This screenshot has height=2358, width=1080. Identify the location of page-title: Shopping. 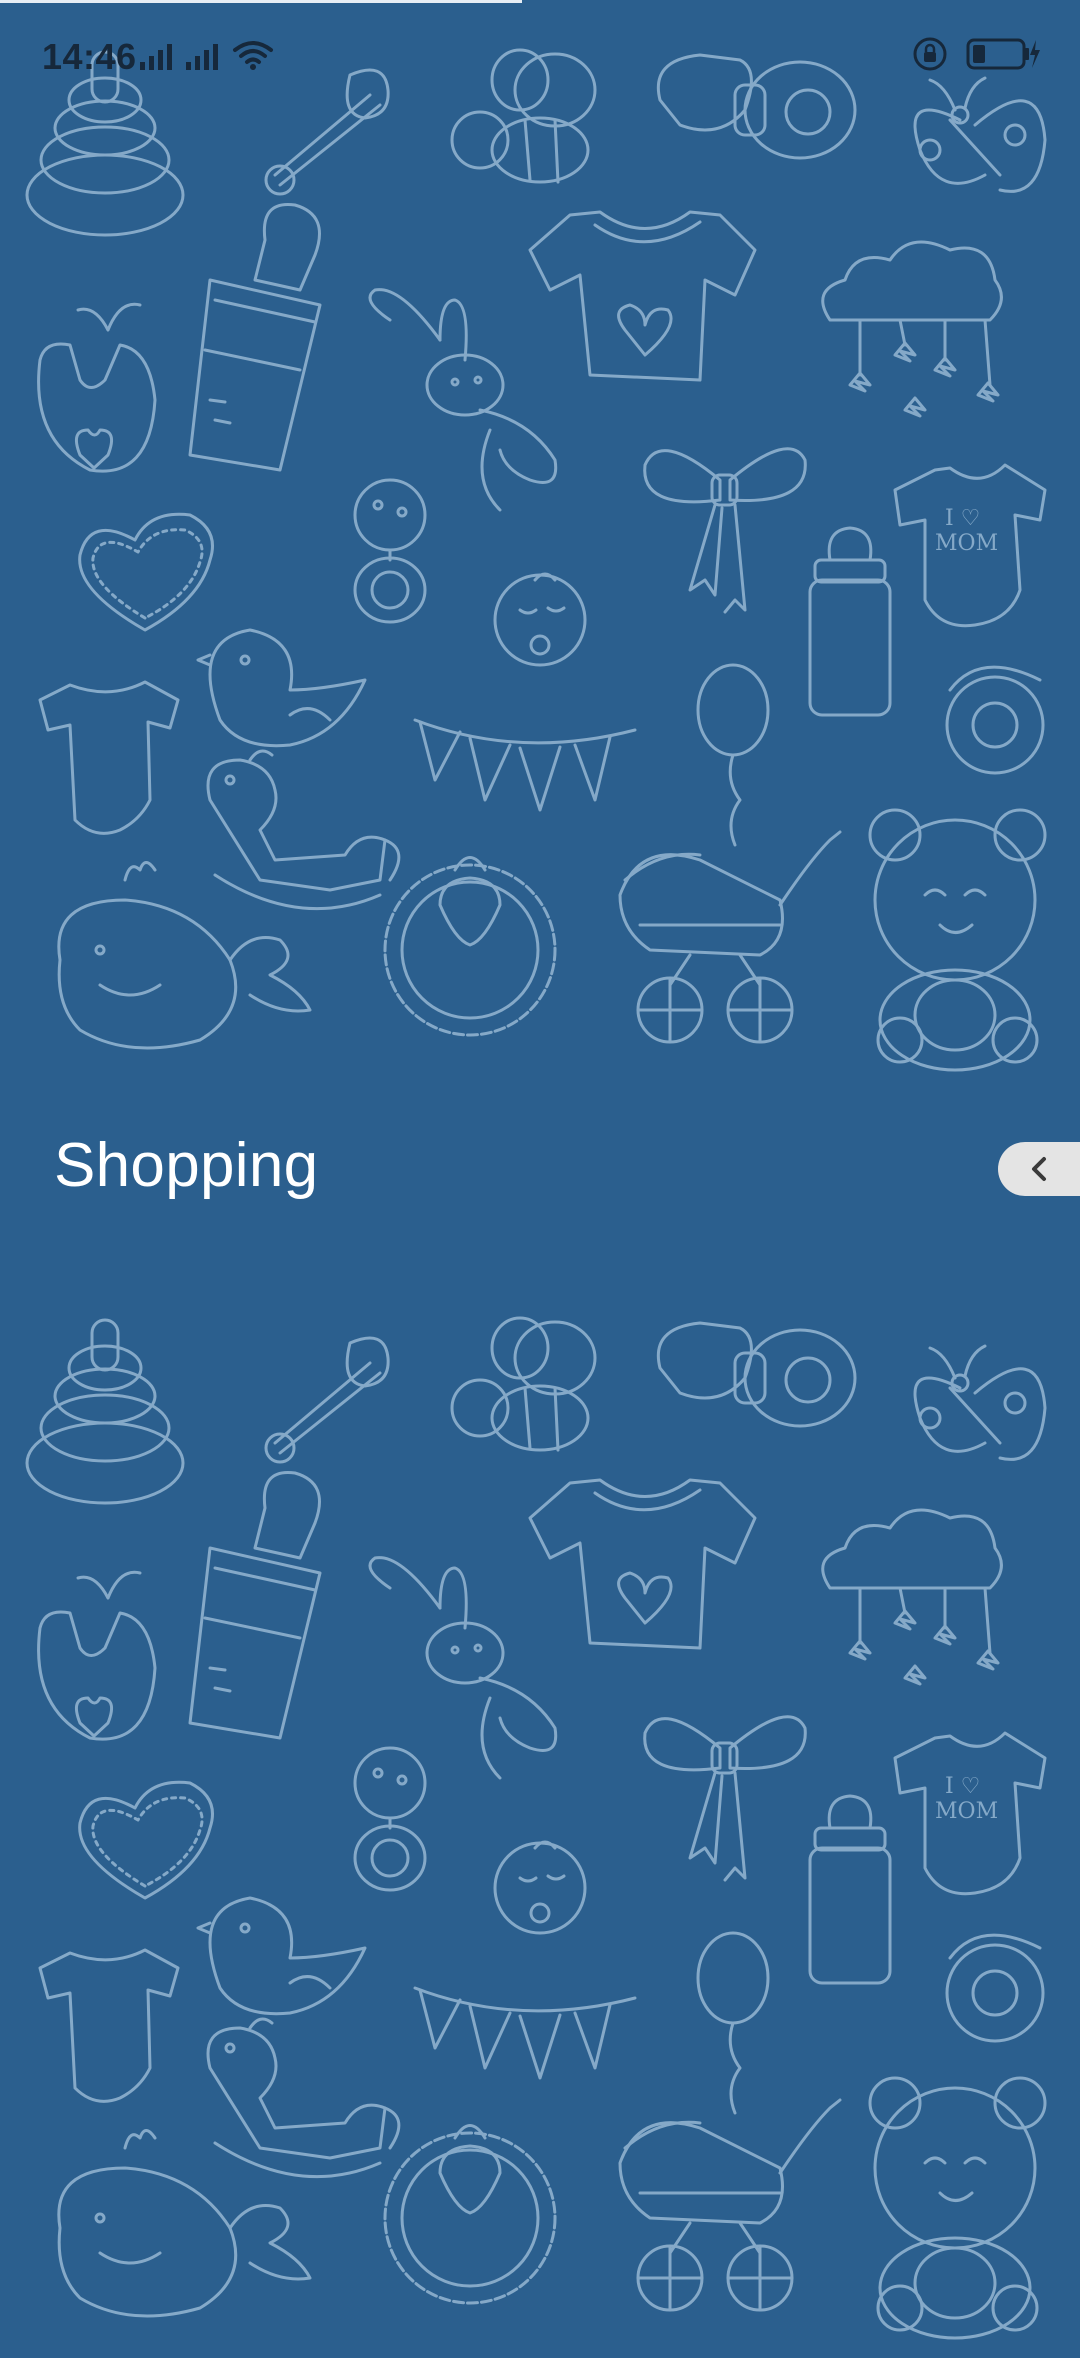
(186, 1165).